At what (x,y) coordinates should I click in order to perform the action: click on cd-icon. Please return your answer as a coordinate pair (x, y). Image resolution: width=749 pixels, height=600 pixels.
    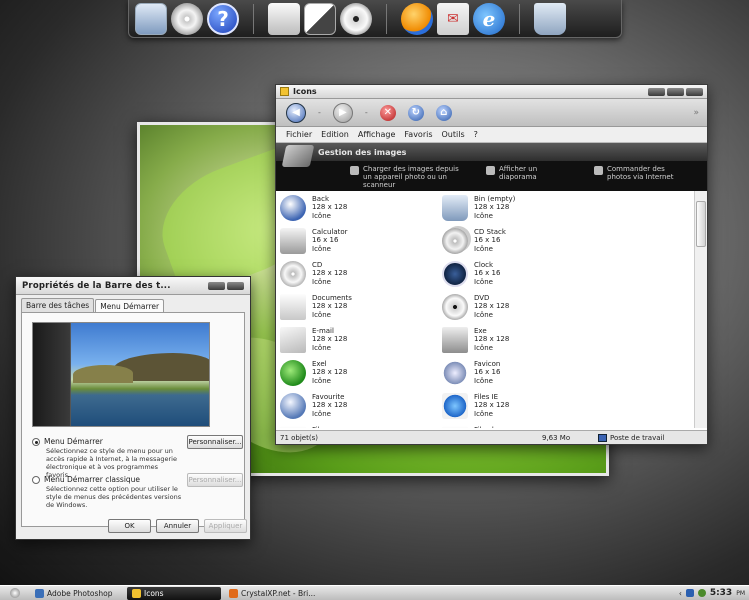
    Looking at the image, I should click on (187, 18).